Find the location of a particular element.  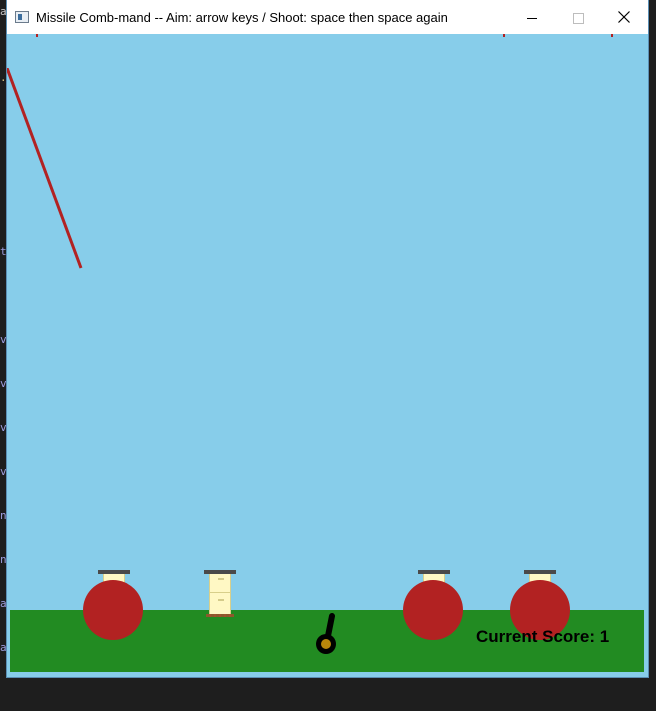

missile-trail is located at coordinates (45, 168).